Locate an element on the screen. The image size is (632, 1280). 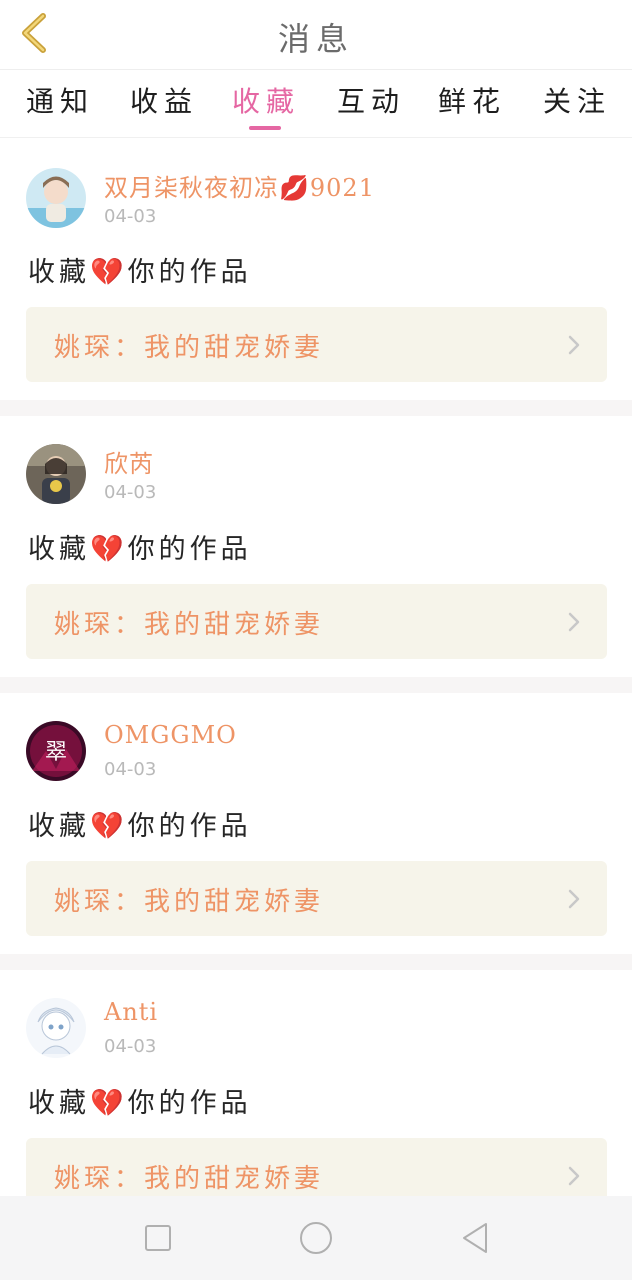
system-nav-bar is located at coordinates (316, 1238).